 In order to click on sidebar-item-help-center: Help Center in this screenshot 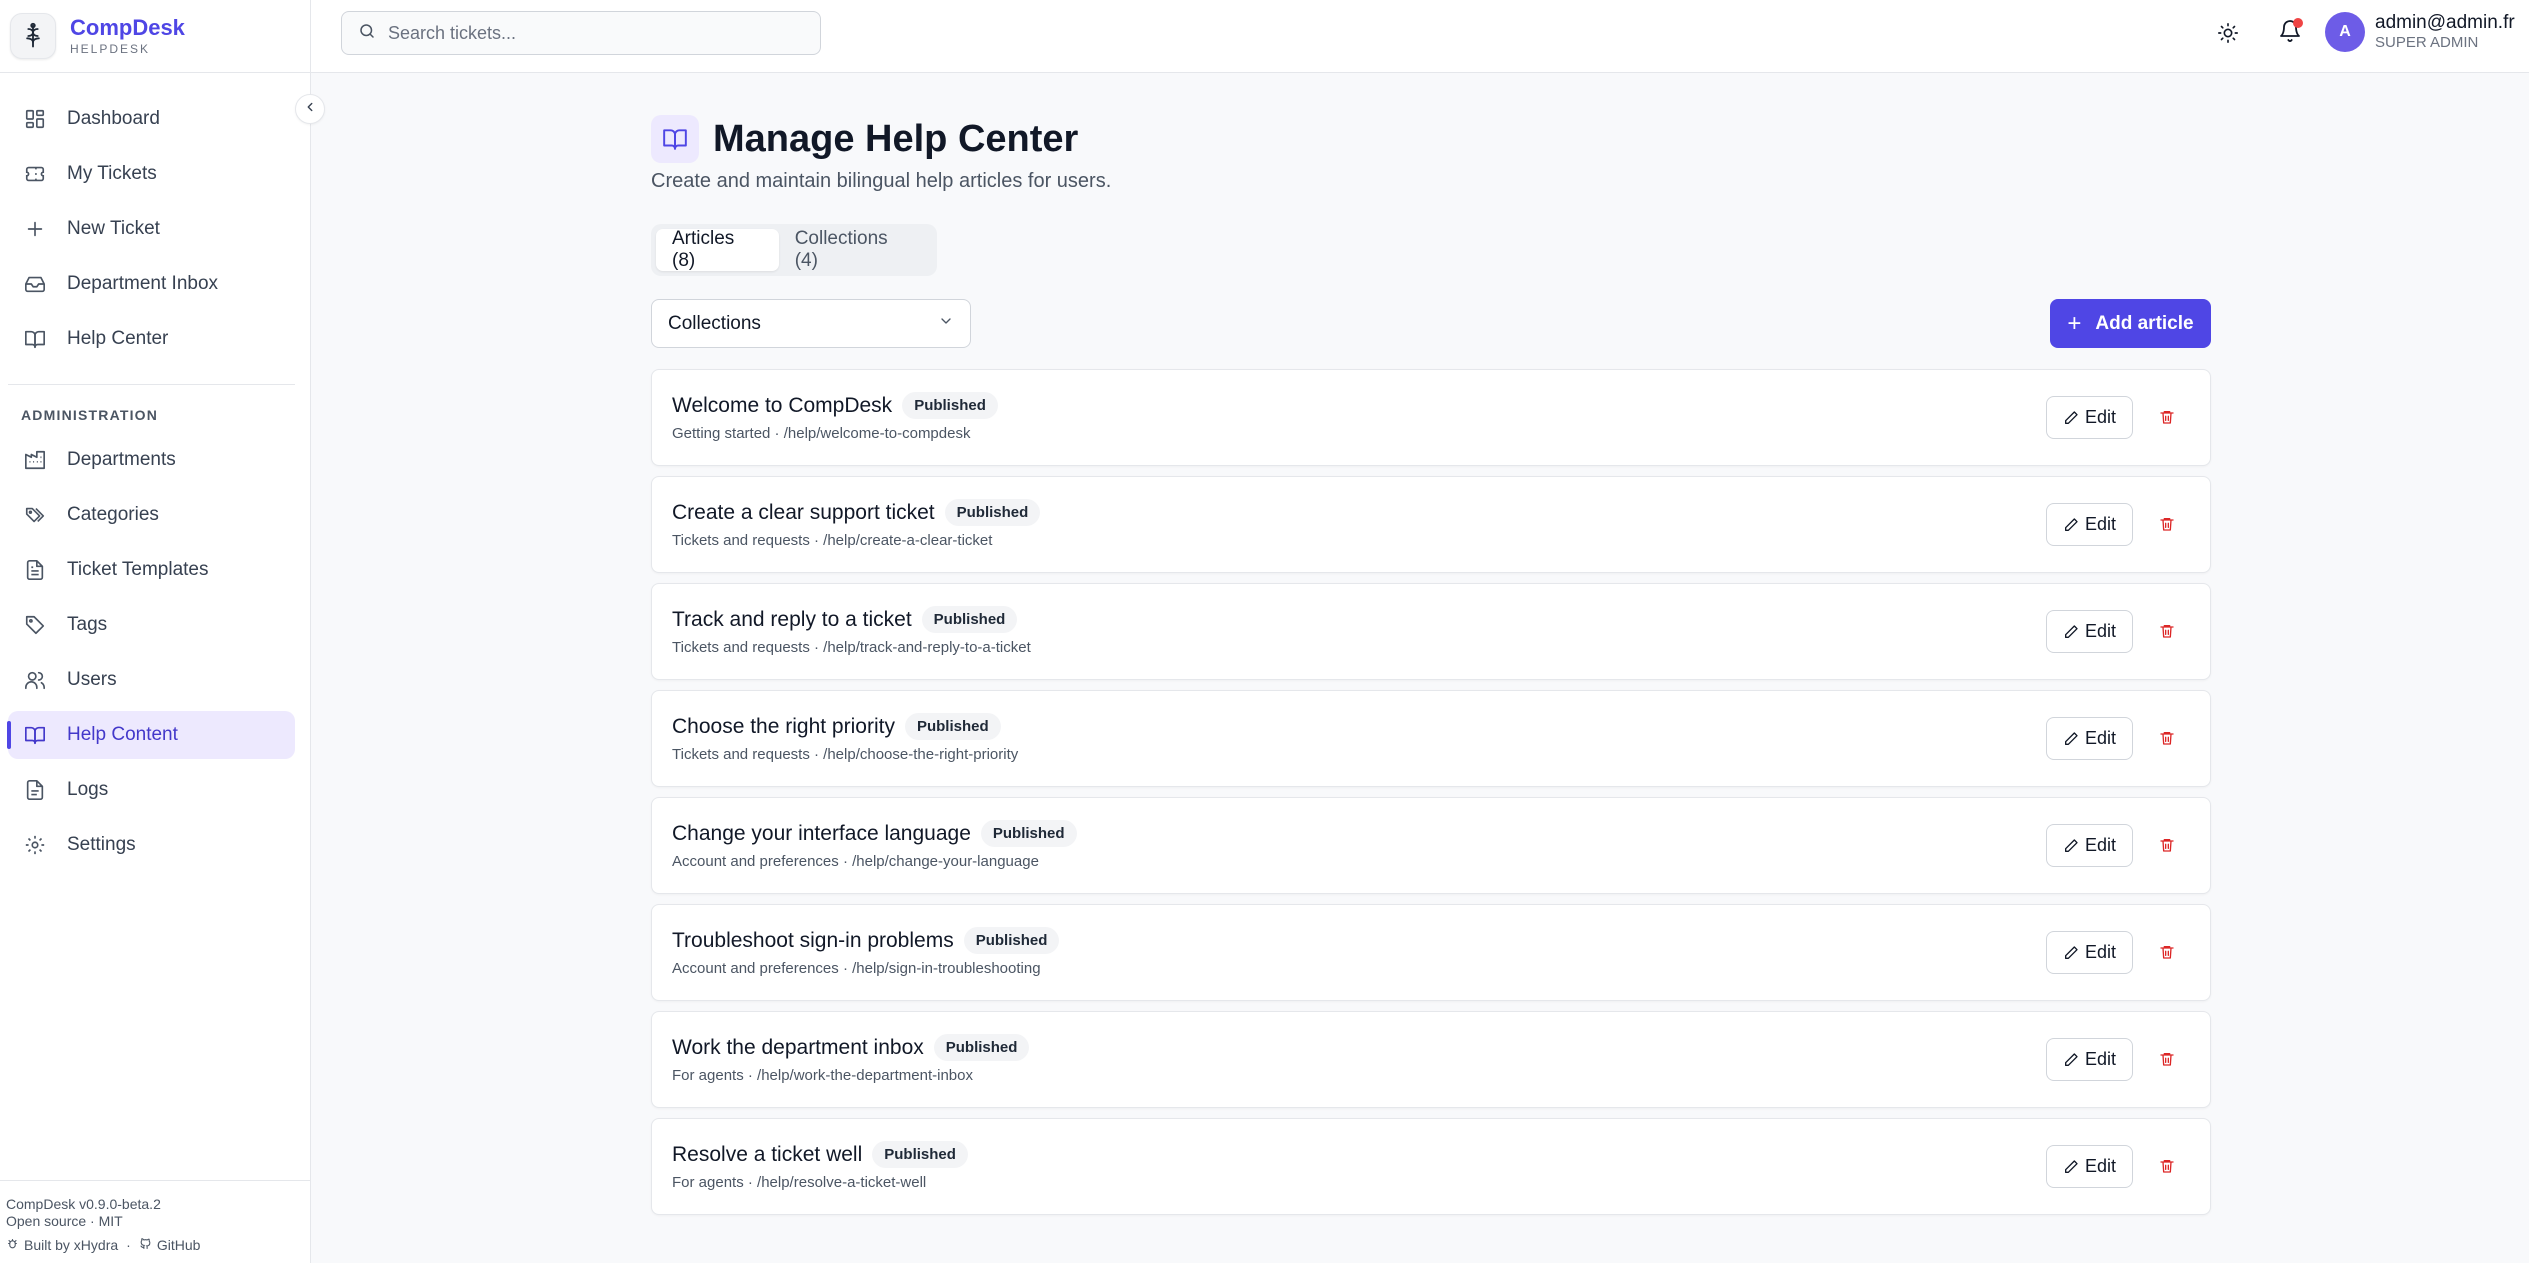, I will do `click(151, 339)`.